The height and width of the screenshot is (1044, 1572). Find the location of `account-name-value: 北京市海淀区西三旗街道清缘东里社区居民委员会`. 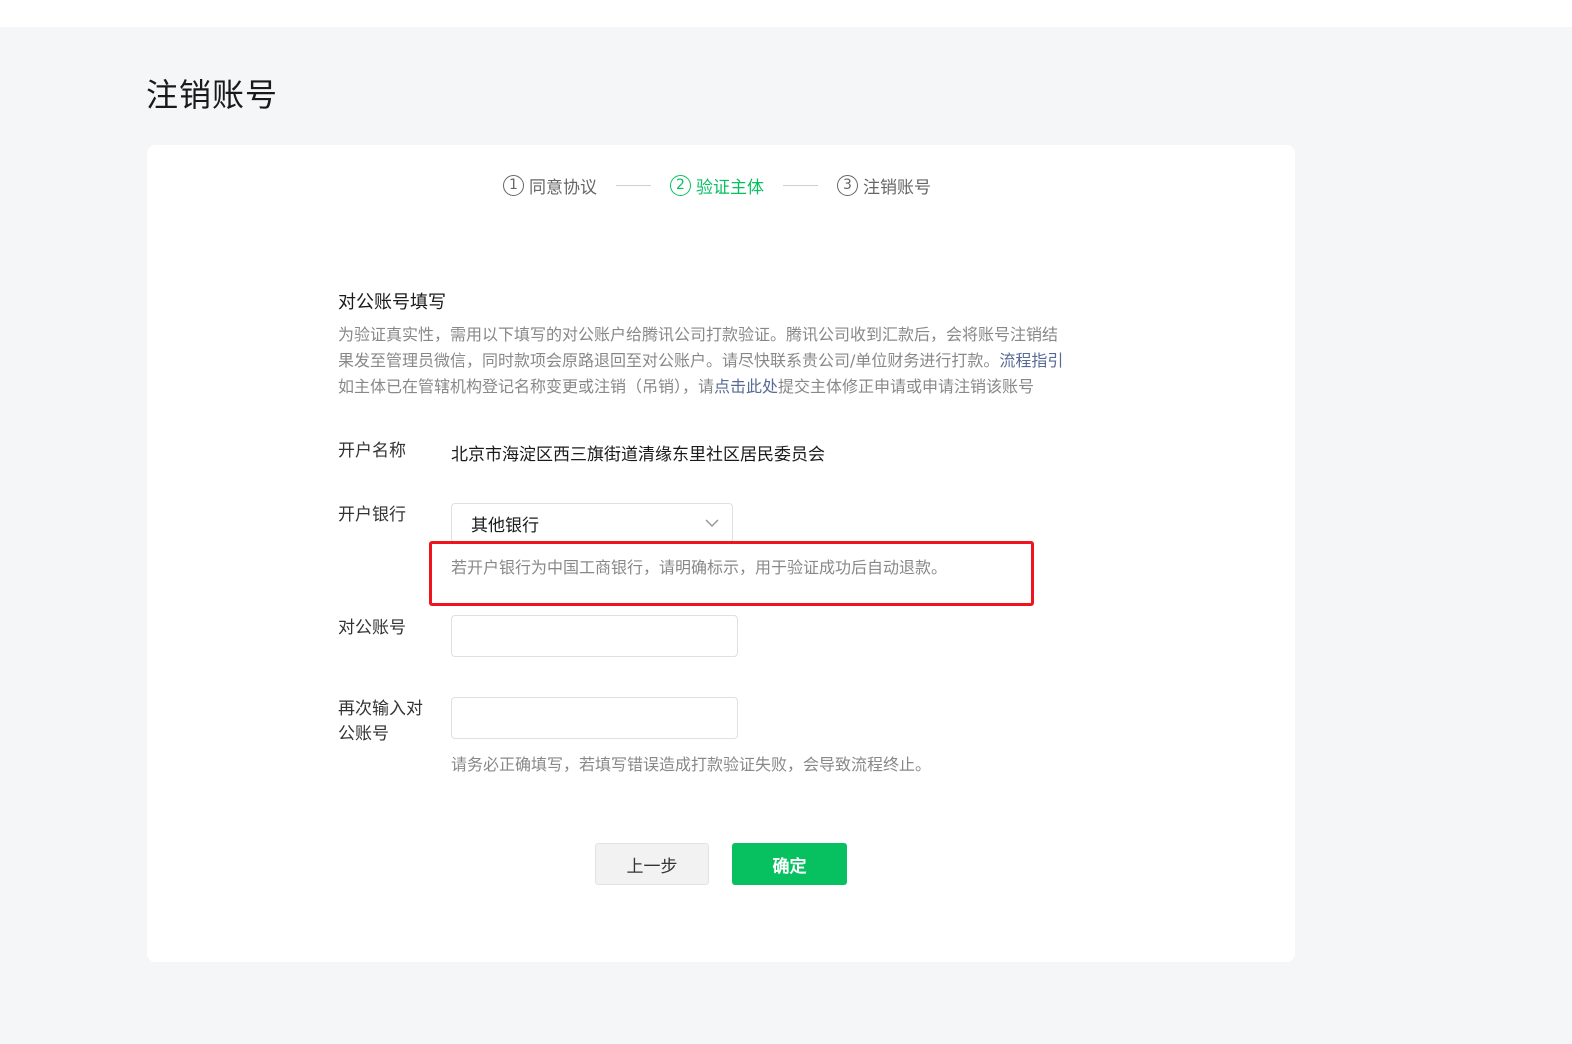

account-name-value: 北京市海淀区西三旗街道清缘东里社区居民委员会 is located at coordinates (638, 455).